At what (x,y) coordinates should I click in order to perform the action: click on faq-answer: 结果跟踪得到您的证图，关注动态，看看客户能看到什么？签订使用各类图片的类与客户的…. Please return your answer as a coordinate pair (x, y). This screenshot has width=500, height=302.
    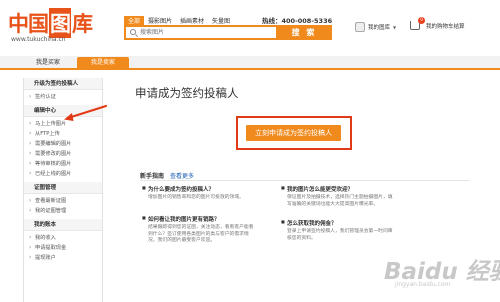
    Looking at the image, I should click on (201, 234).